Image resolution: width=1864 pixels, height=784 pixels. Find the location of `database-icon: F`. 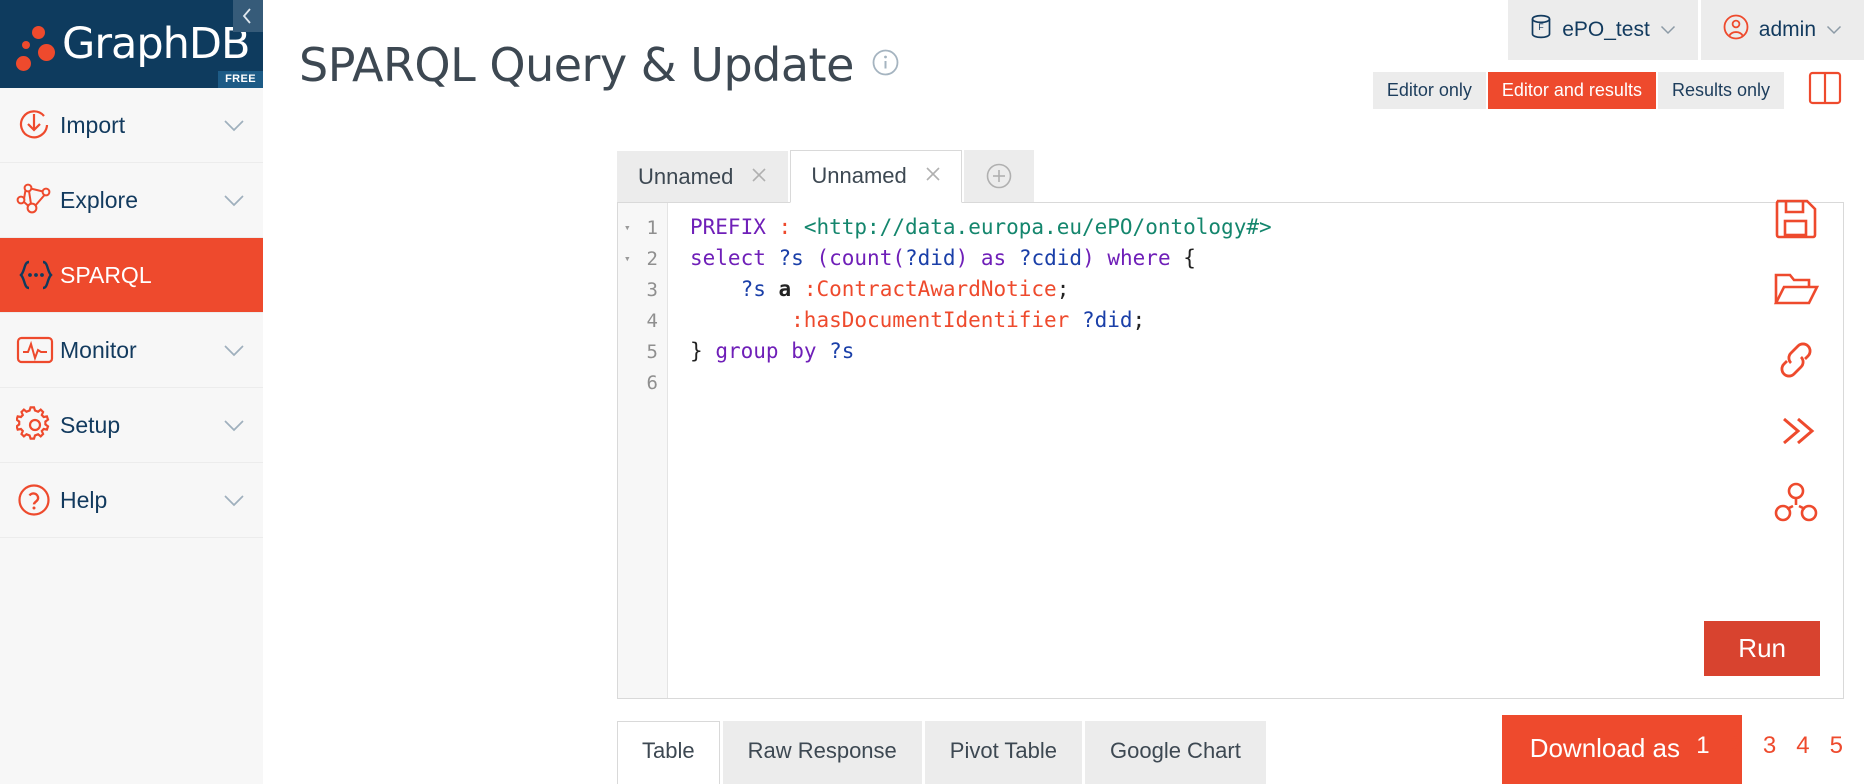

database-icon: F is located at coordinates (1541, 30).